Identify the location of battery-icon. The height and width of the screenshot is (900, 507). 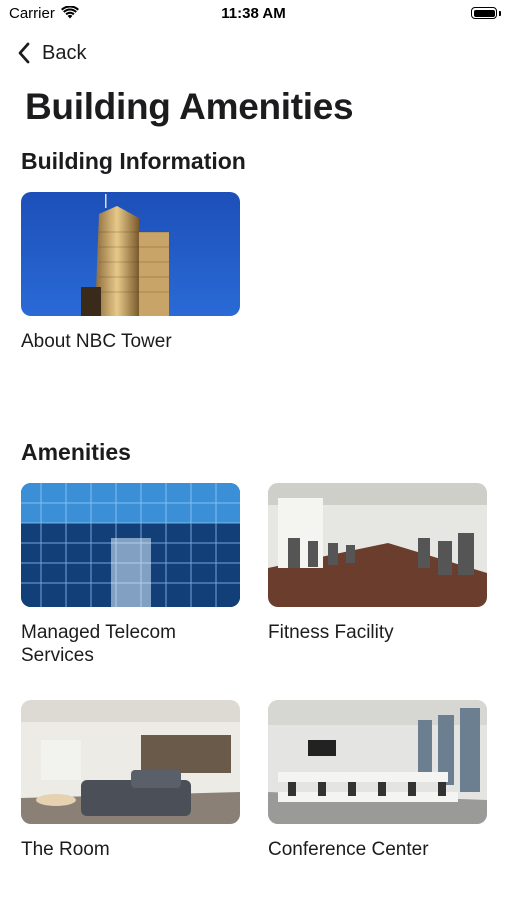
(484, 13).